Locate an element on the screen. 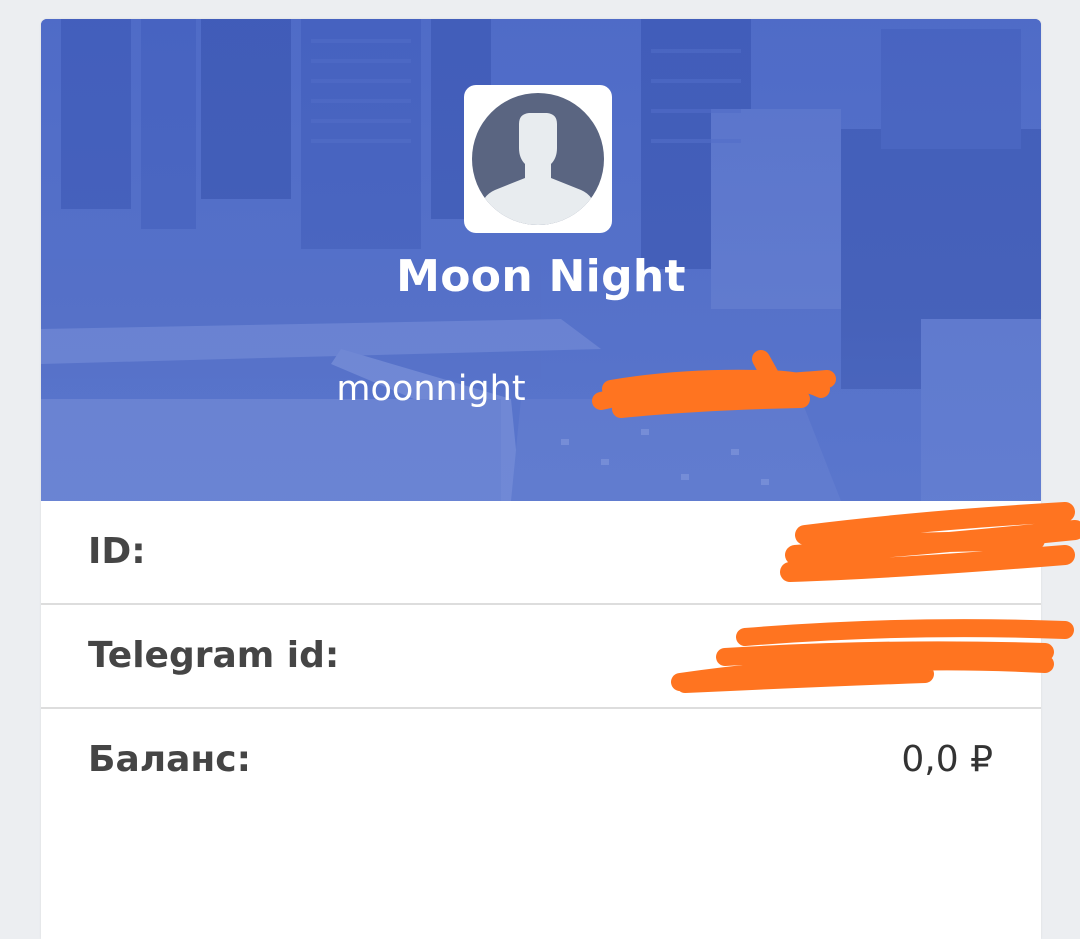 The height and width of the screenshot is (939, 1080). balance-label: Баланс: is located at coordinates (170, 759).